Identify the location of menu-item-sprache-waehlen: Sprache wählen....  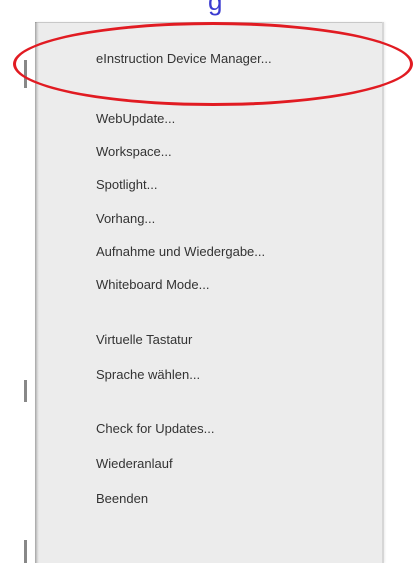
(148, 374).